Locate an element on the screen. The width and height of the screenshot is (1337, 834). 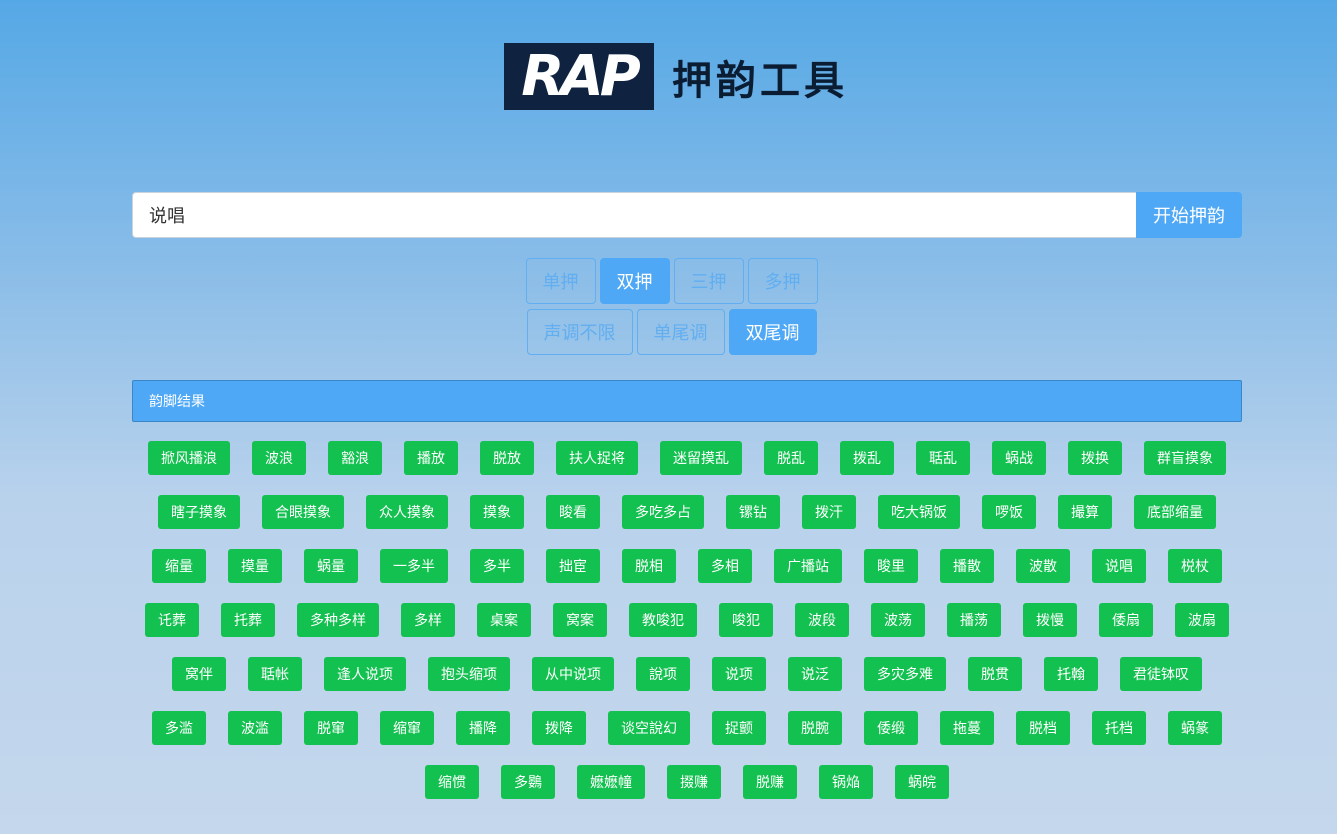
rhyme-word-tag: 波浪 is located at coordinates (279, 458).